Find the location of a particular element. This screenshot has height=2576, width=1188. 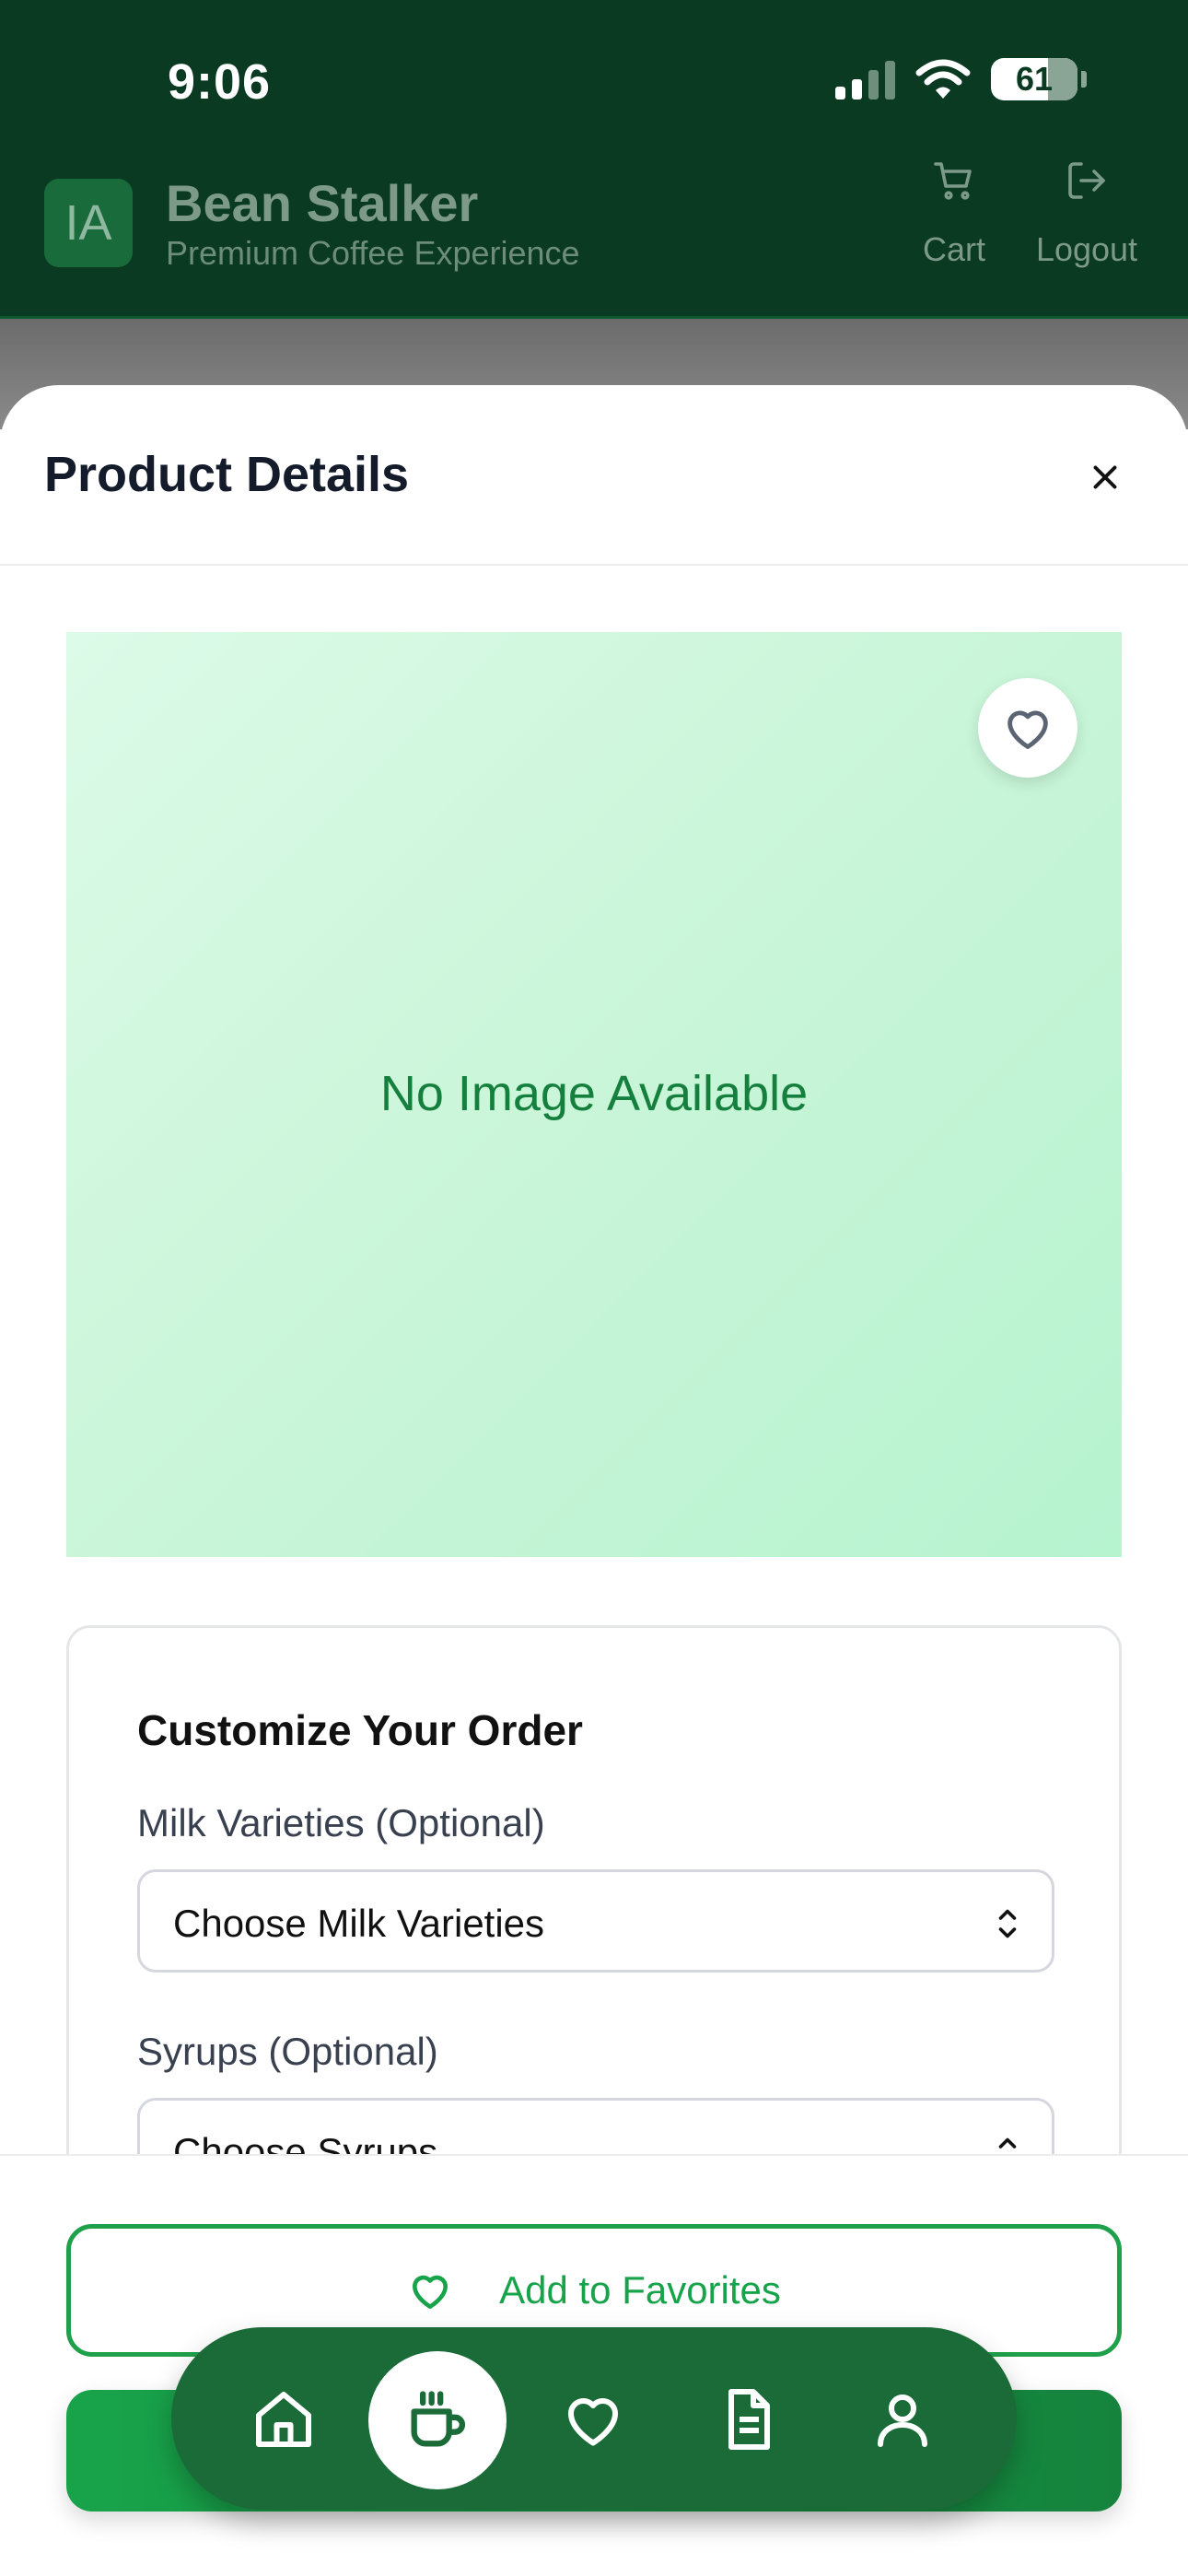

nav-menu is located at coordinates (437, 2420).